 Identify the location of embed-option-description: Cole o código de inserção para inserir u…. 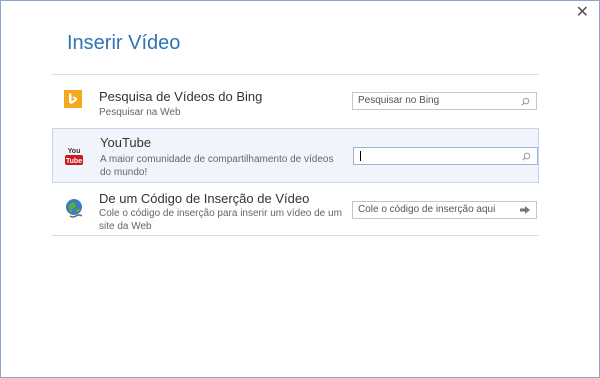
(220, 220).